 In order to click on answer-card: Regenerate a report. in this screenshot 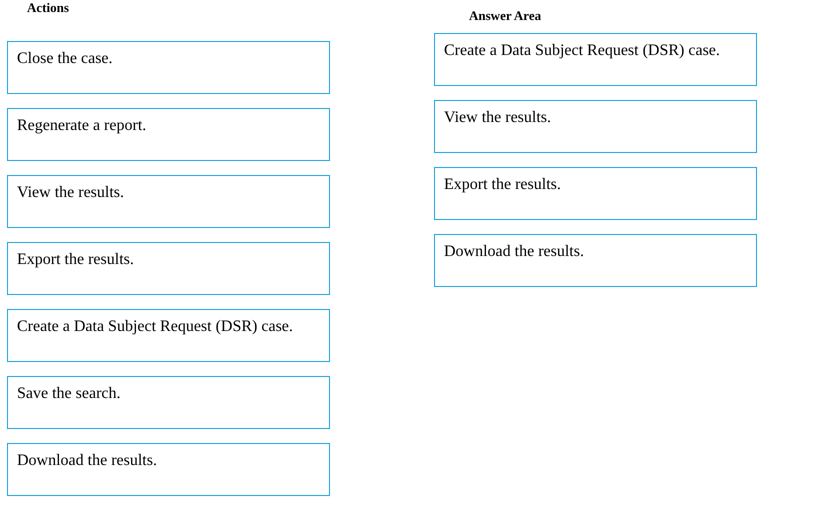, I will do `click(168, 134)`.